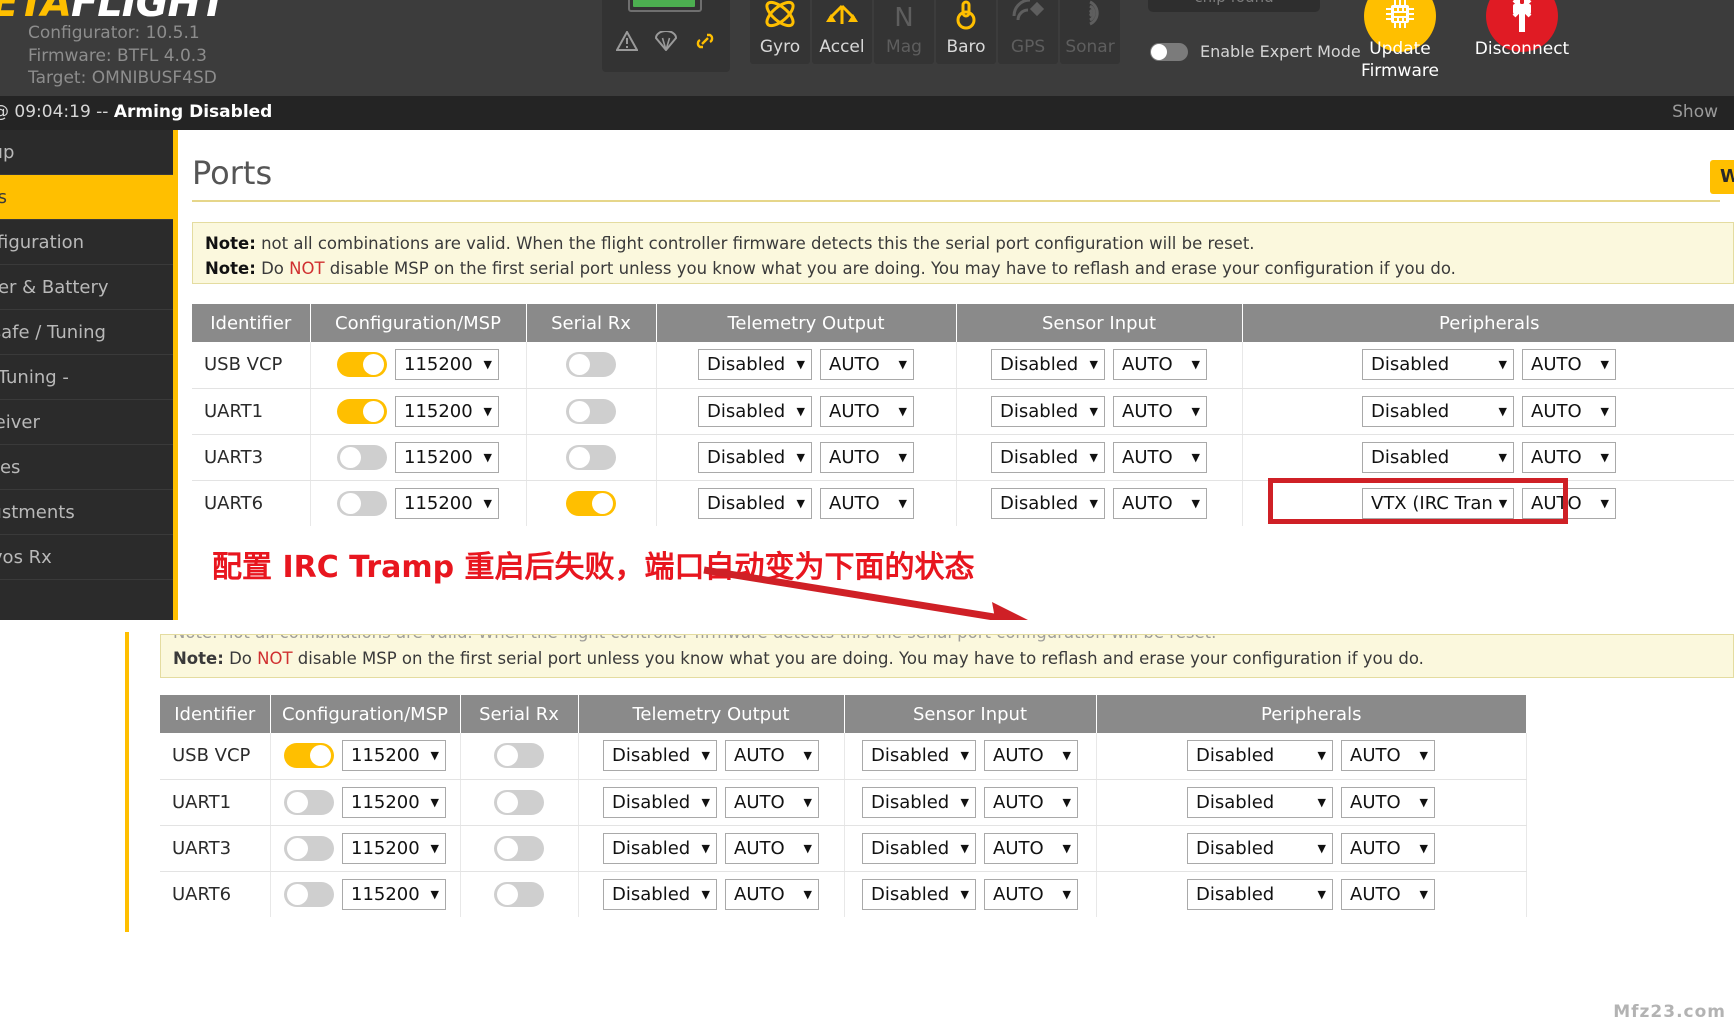 This screenshot has height=1026, width=1734. Describe the element at coordinates (86, 152) in the screenshot. I see `sidebar-item-setup: Setup` at that location.